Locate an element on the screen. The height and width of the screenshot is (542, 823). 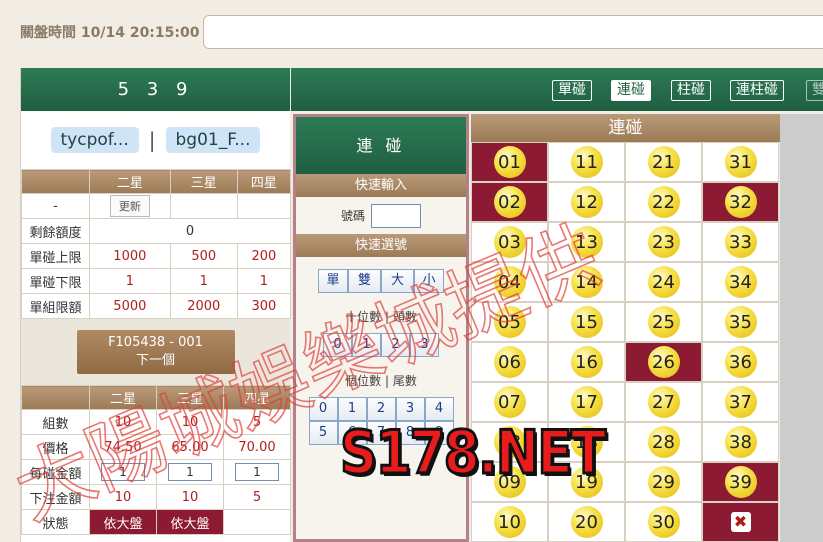
close-time-field is located at coordinates (513, 32).